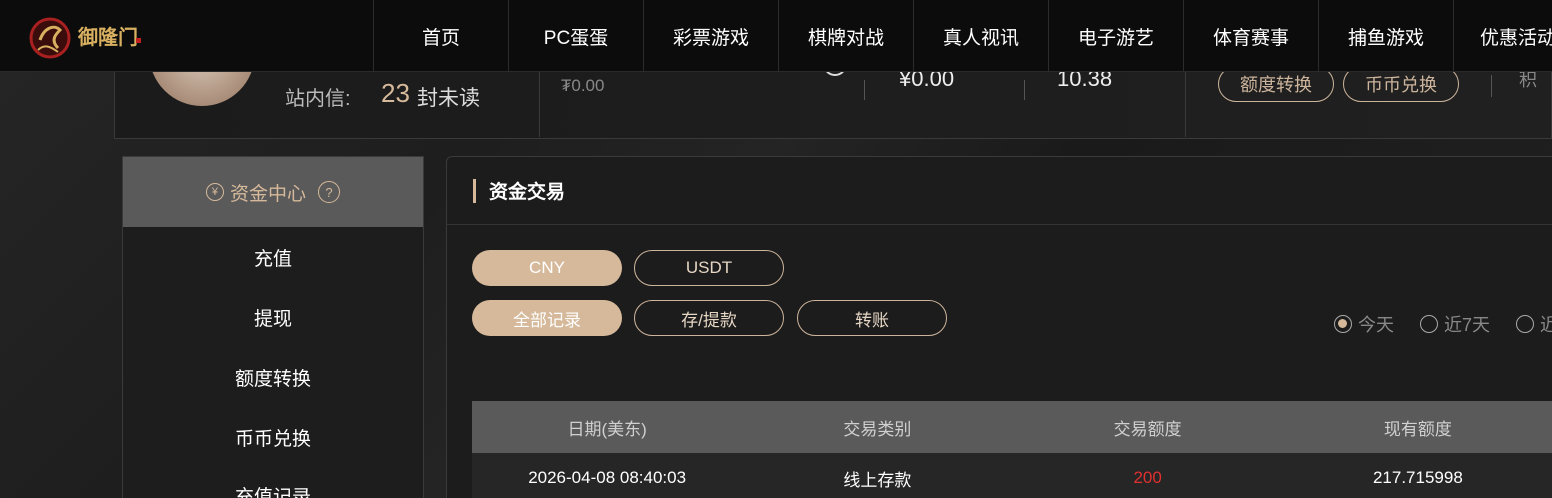 This screenshot has width=1552, height=498. I want to click on currency-cny-button: CNY, so click(547, 268).